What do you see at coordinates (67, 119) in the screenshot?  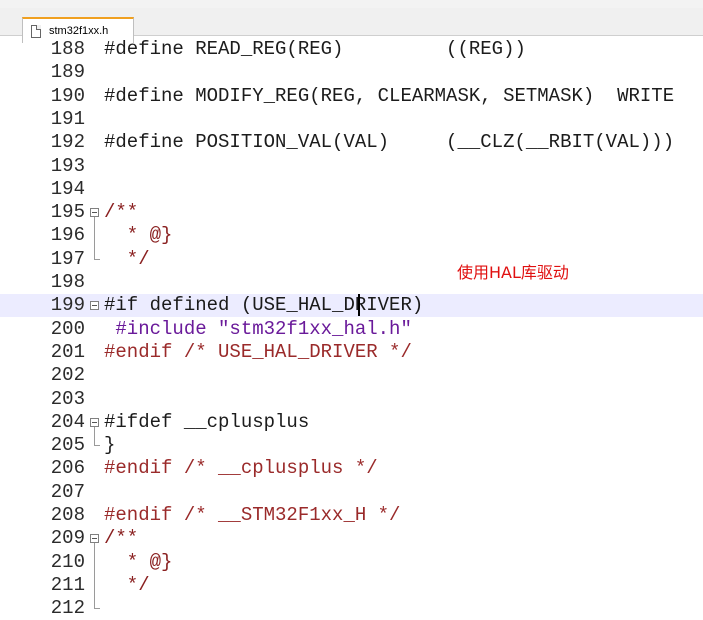 I see `line-number: 191` at bounding box center [67, 119].